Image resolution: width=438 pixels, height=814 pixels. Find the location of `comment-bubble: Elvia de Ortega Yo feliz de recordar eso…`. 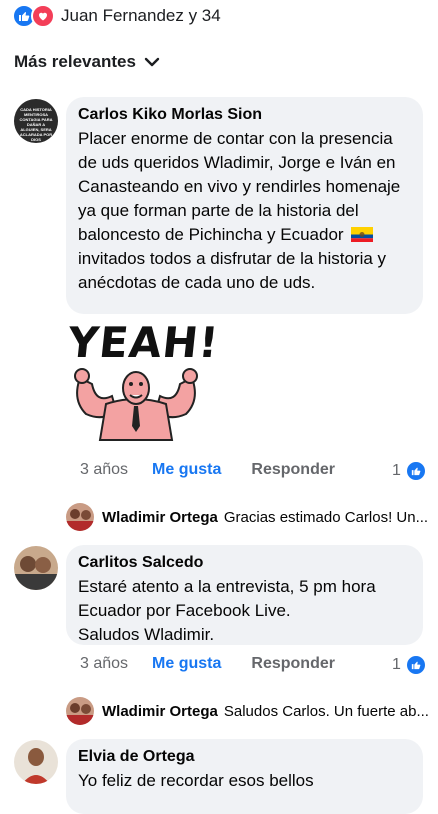

comment-bubble: Elvia de Ortega Yo feliz de recordar eso… is located at coordinates (244, 776).